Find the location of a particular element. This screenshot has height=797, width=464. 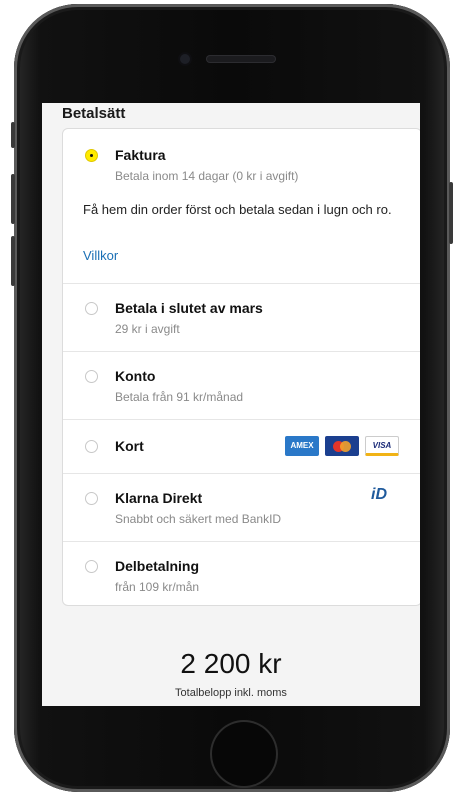

total-amount: 2 200 kr is located at coordinates (231, 663).